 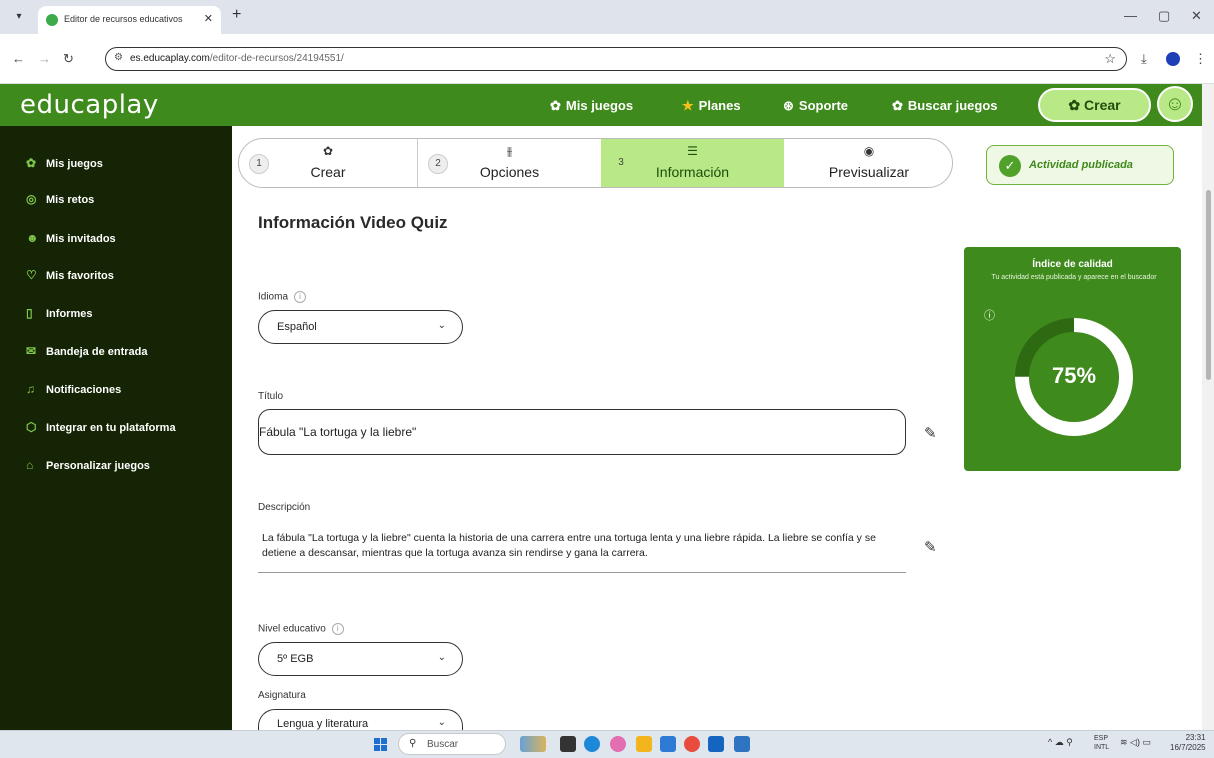 What do you see at coordinates (328, 163) in the screenshot?
I see `step-crear: 1 ✿ Crear` at bounding box center [328, 163].